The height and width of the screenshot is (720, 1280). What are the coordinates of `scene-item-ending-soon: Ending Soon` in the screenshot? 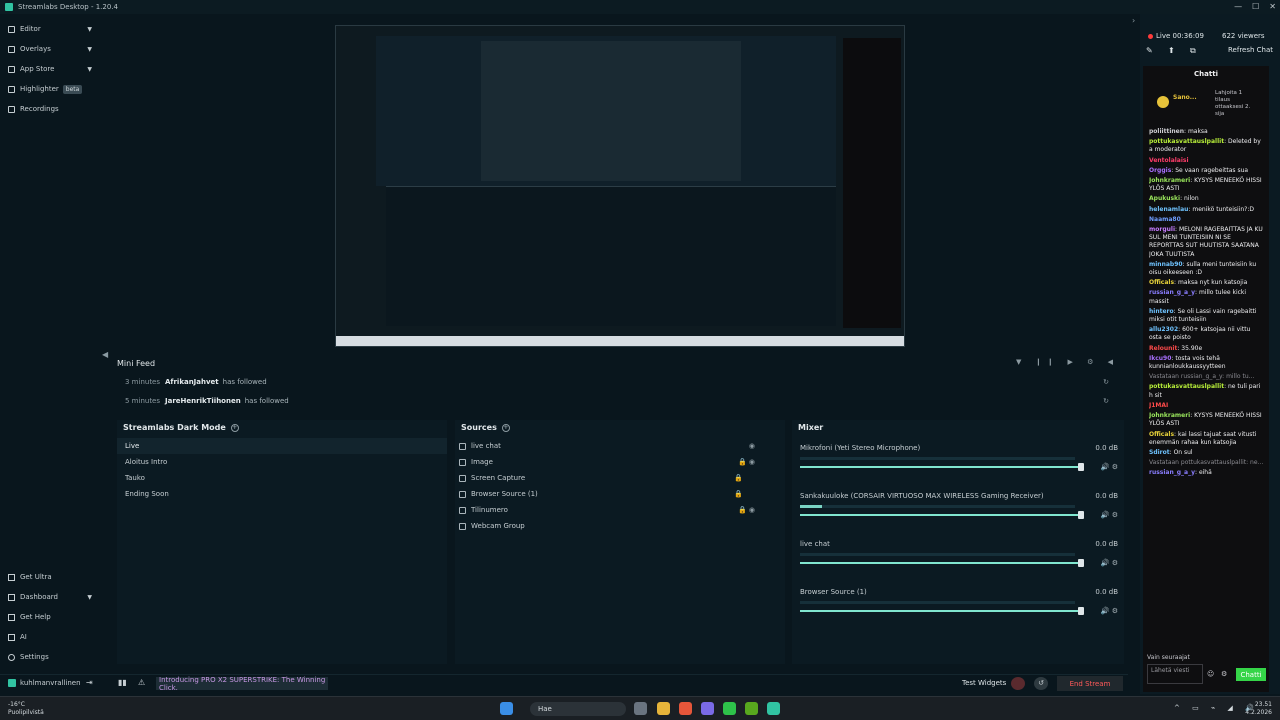 It's located at (282, 494).